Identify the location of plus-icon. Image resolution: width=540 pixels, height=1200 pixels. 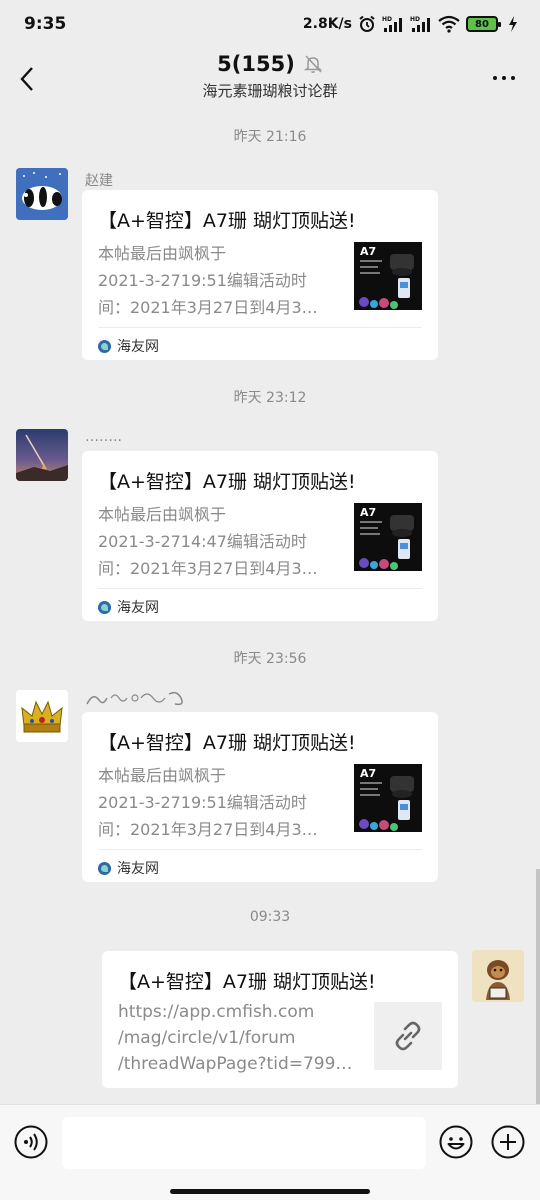
(508, 1142).